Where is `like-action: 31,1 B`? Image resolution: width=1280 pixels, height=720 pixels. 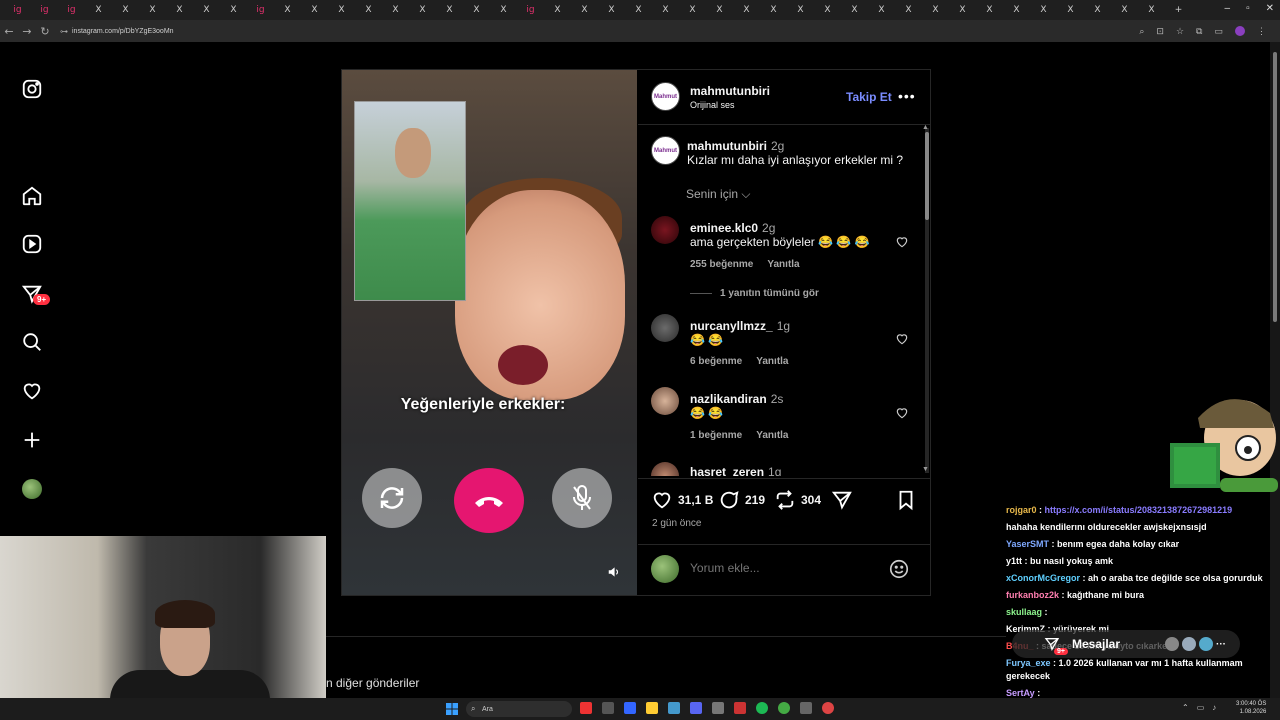
like-action: 31,1 B is located at coordinates (682, 500).